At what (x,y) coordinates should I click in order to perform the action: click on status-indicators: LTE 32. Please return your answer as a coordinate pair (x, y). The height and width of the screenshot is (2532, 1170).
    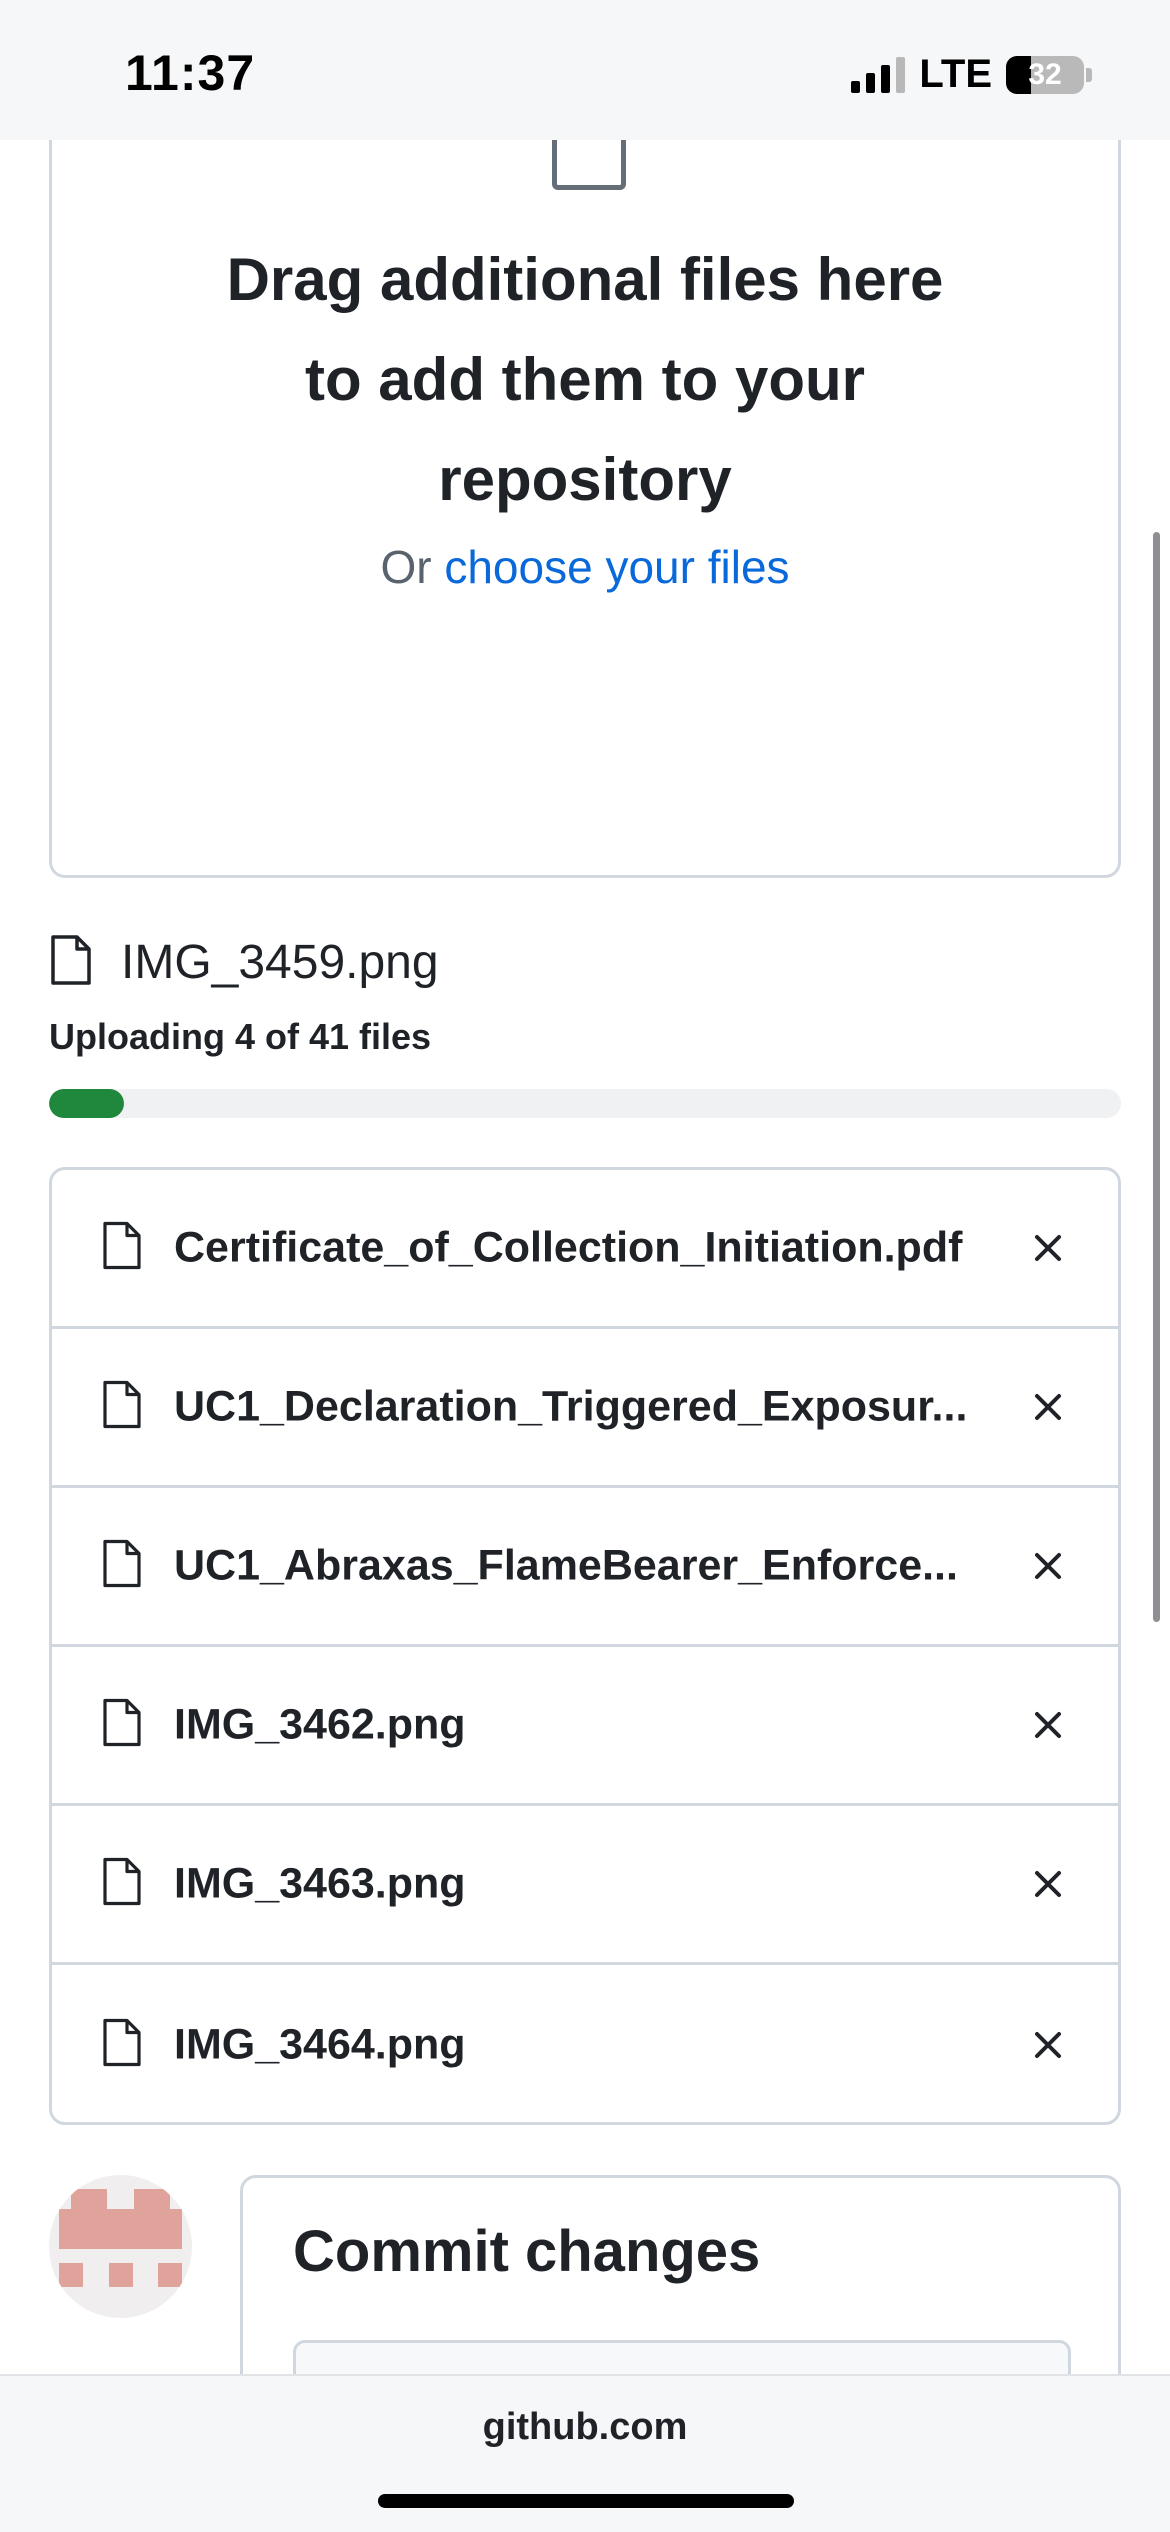
    Looking at the image, I should click on (971, 74).